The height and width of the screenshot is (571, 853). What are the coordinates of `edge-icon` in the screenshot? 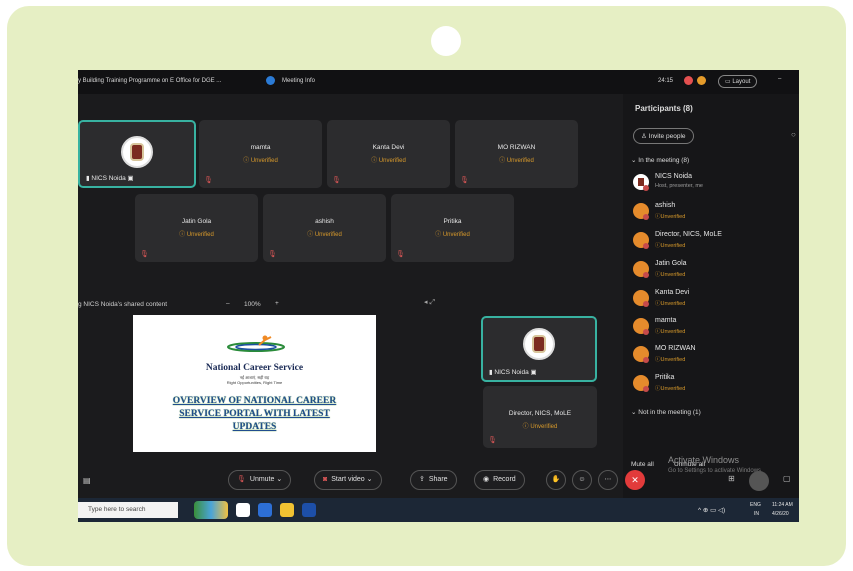 It's located at (265, 510).